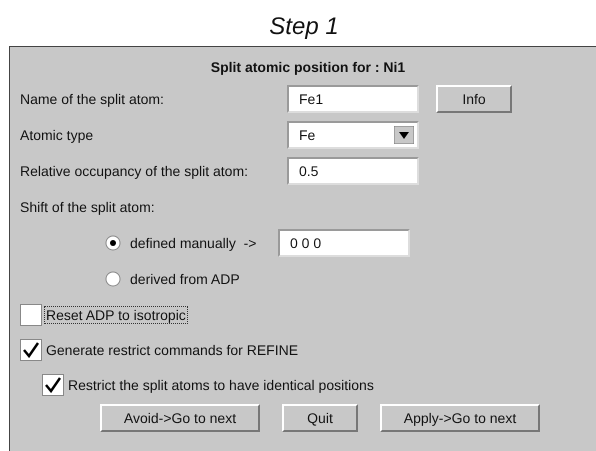 The height and width of the screenshot is (451, 596). Describe the element at coordinates (135, 171) in the screenshot. I see `field-label: Relative occupancy of the split atom:` at that location.